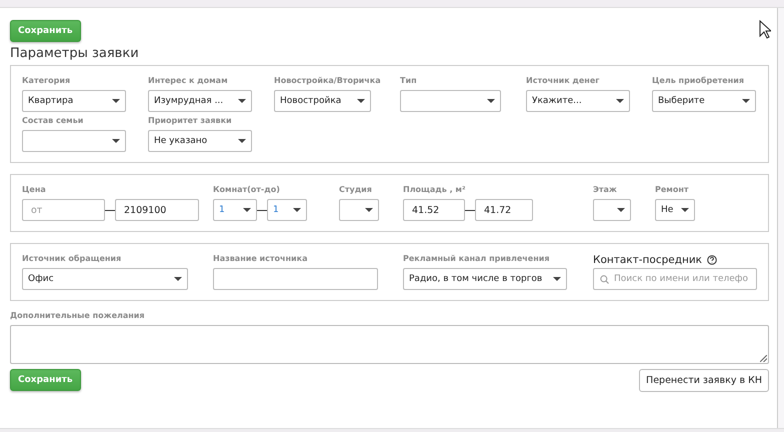 The width and height of the screenshot is (784, 432). Describe the element at coordinates (765, 29) in the screenshot. I see `mouse-pointer-icon` at that location.